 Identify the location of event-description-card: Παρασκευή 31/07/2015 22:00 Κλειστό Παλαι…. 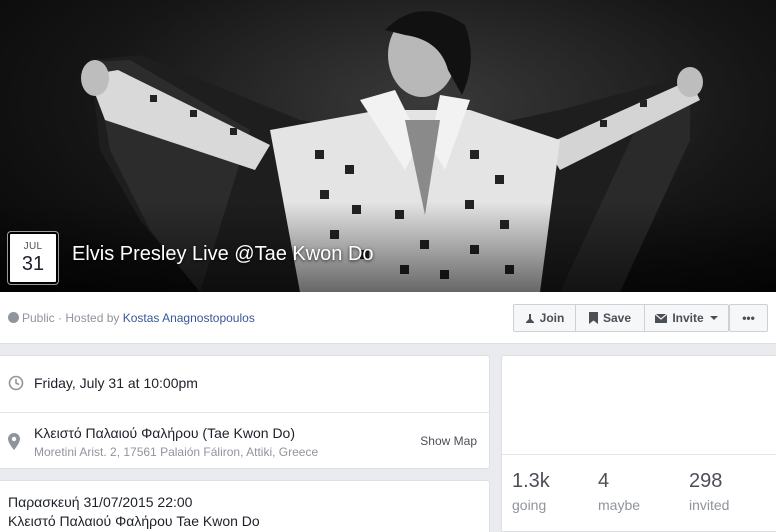
(245, 506).